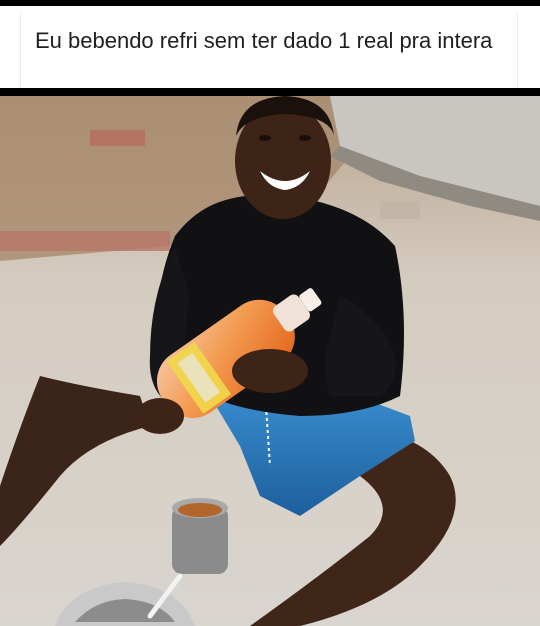 Image resolution: width=540 pixels, height=626 pixels. What do you see at coordinates (270, 92) in the screenshot?
I see `caption-divider` at bounding box center [270, 92].